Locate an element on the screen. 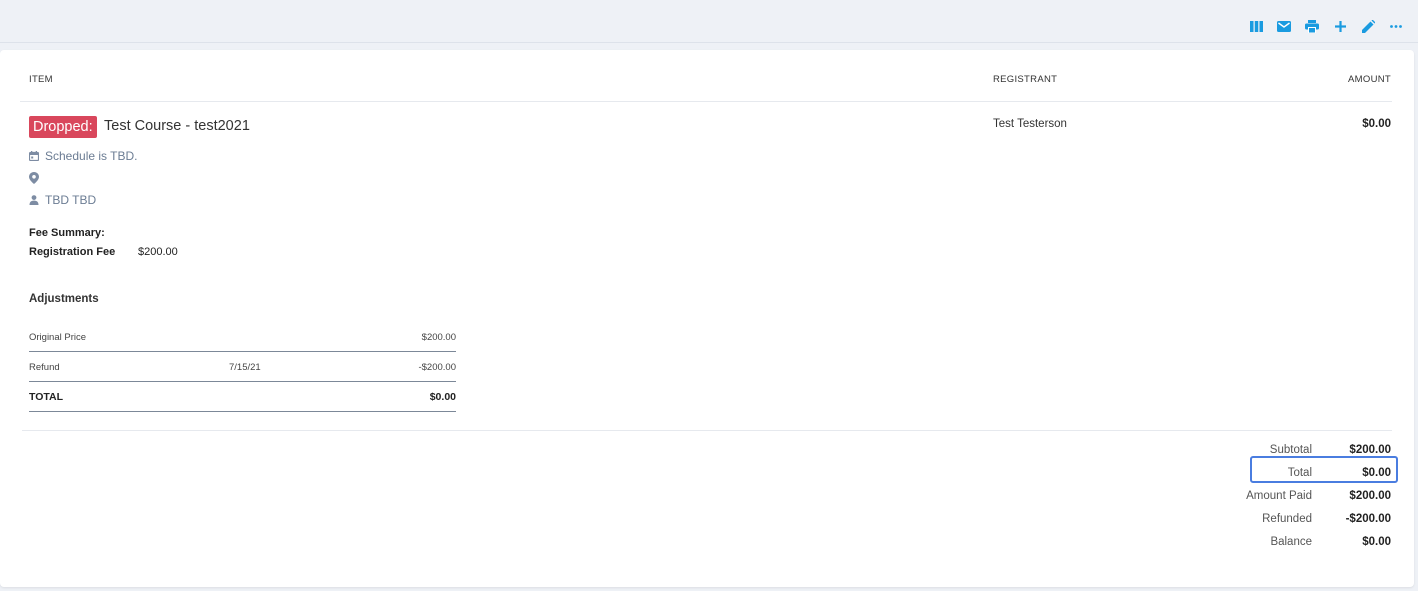 The image size is (1418, 591). more-button is located at coordinates (1396, 26).